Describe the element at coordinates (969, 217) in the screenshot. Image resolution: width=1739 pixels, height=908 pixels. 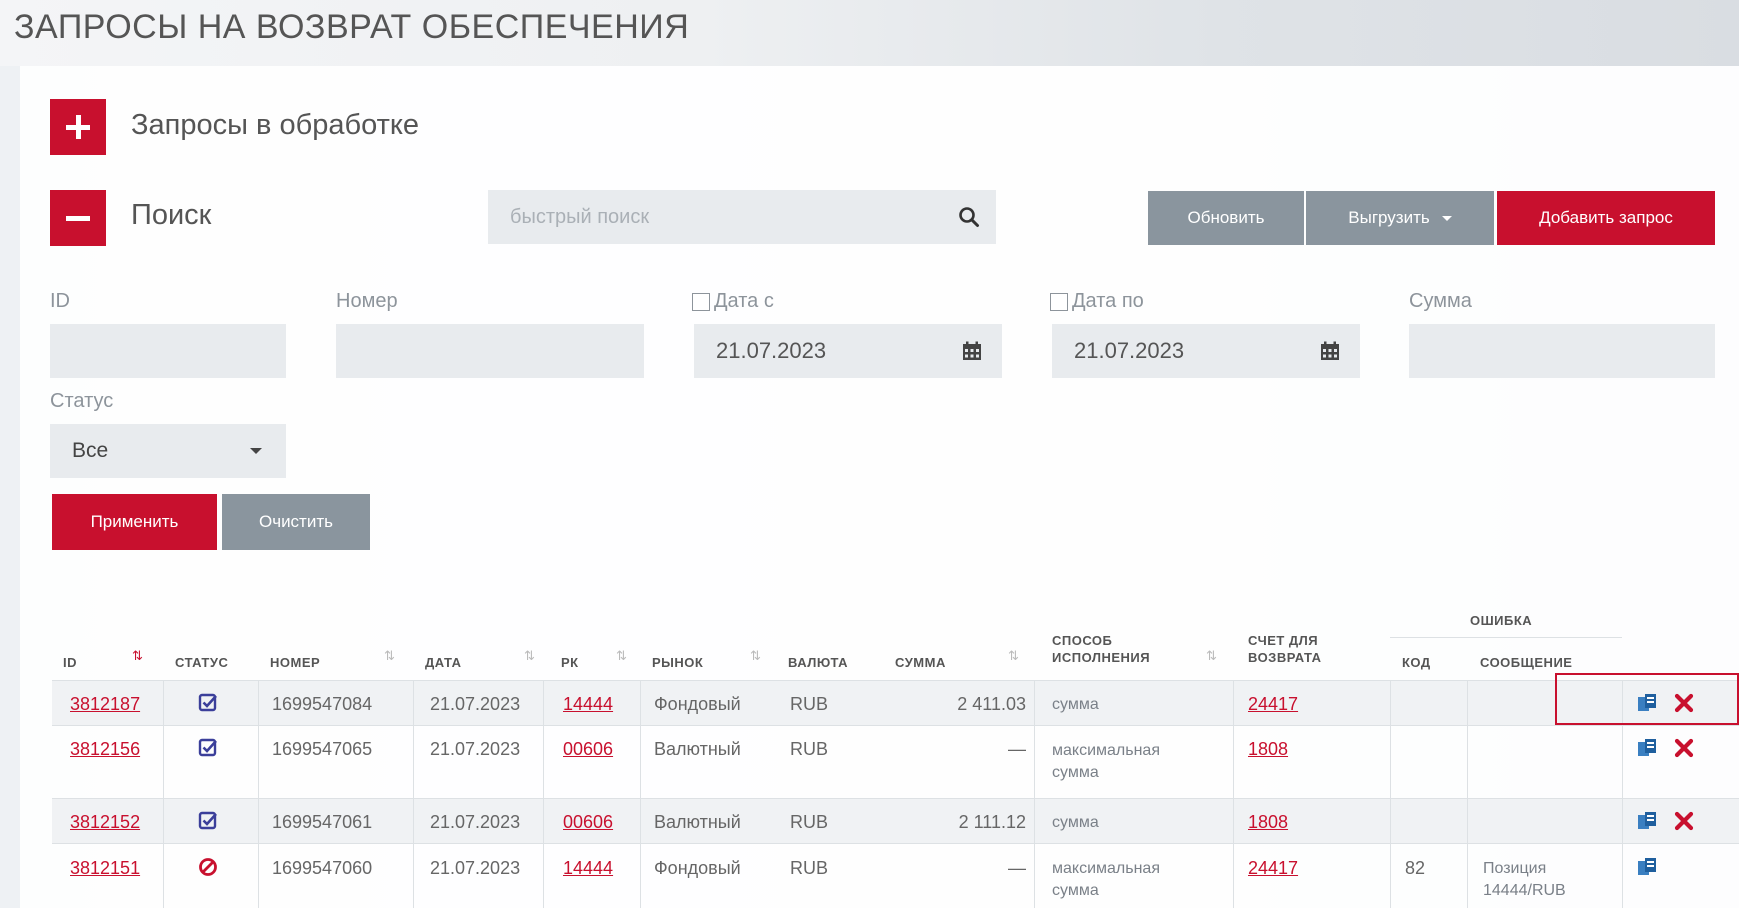
I see `search-icon` at that location.